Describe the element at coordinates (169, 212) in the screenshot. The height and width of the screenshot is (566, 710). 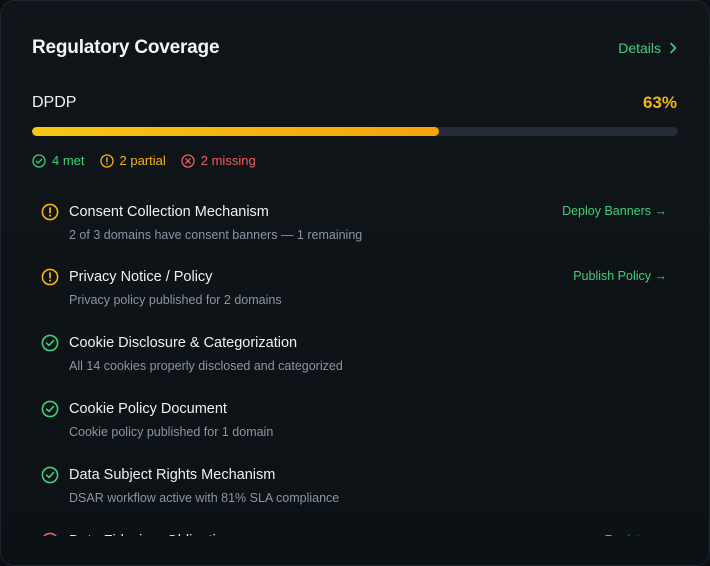
I see `requirement-title: Consent Collection Mechanism` at that location.